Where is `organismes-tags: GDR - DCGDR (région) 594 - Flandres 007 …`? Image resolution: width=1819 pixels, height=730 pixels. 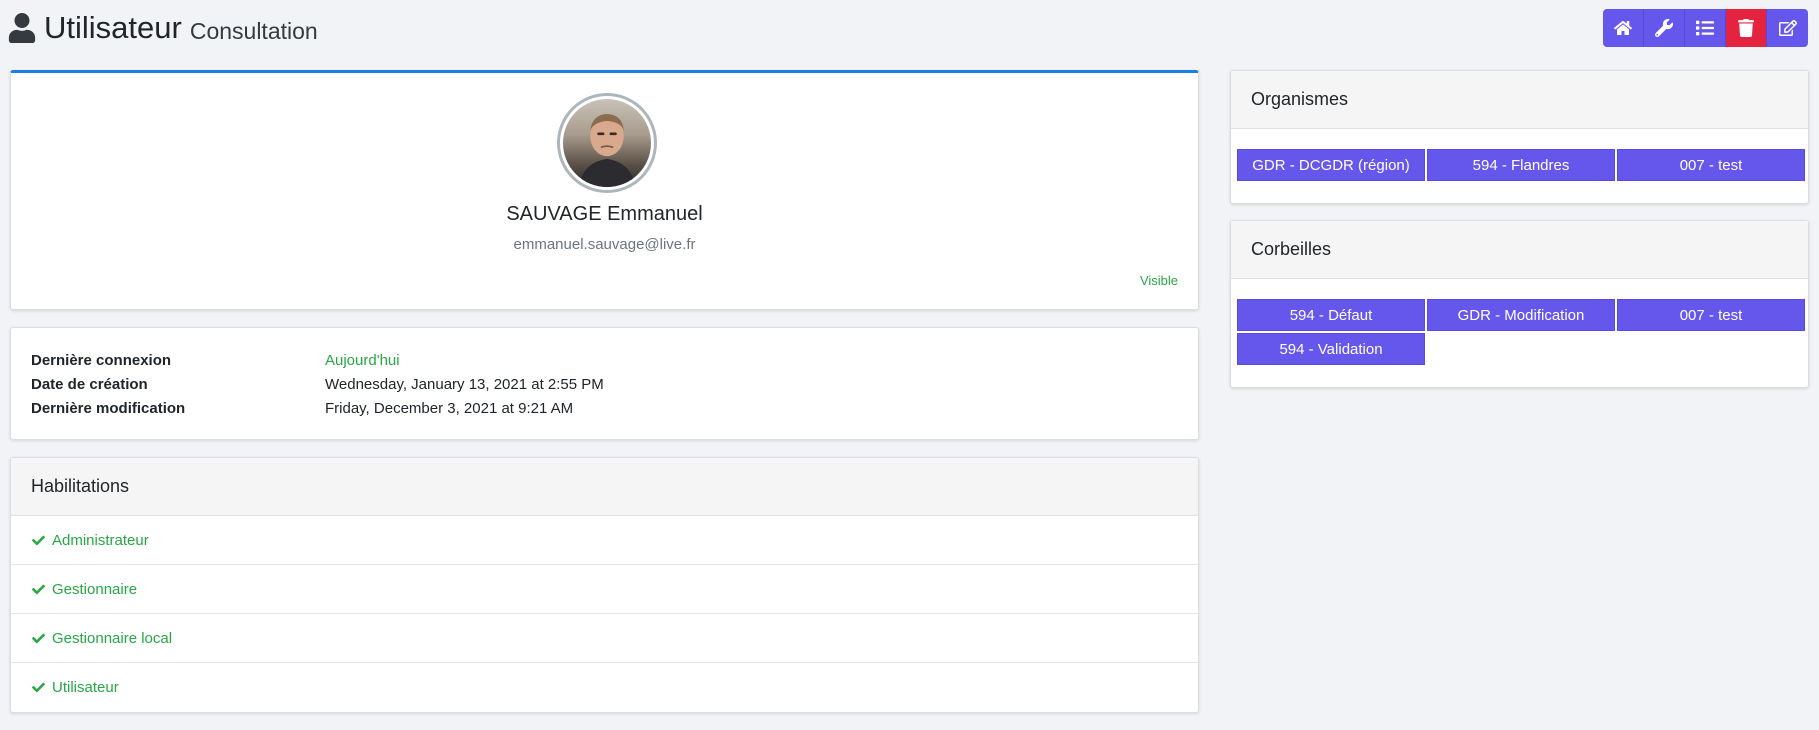 organismes-tags: GDR - DCGDR (région) 594 - Flandres 007 … is located at coordinates (1519, 155).